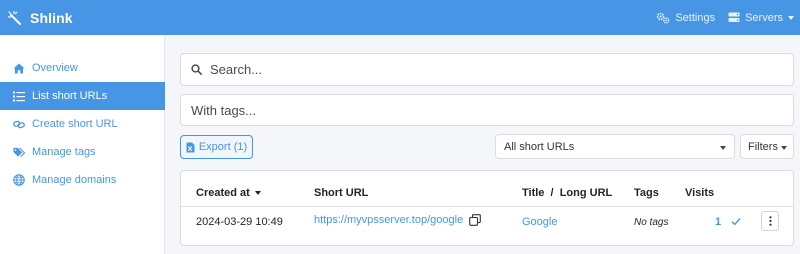 The image size is (800, 254). Describe the element at coordinates (736, 221) in the screenshot. I see `check-icon` at that location.